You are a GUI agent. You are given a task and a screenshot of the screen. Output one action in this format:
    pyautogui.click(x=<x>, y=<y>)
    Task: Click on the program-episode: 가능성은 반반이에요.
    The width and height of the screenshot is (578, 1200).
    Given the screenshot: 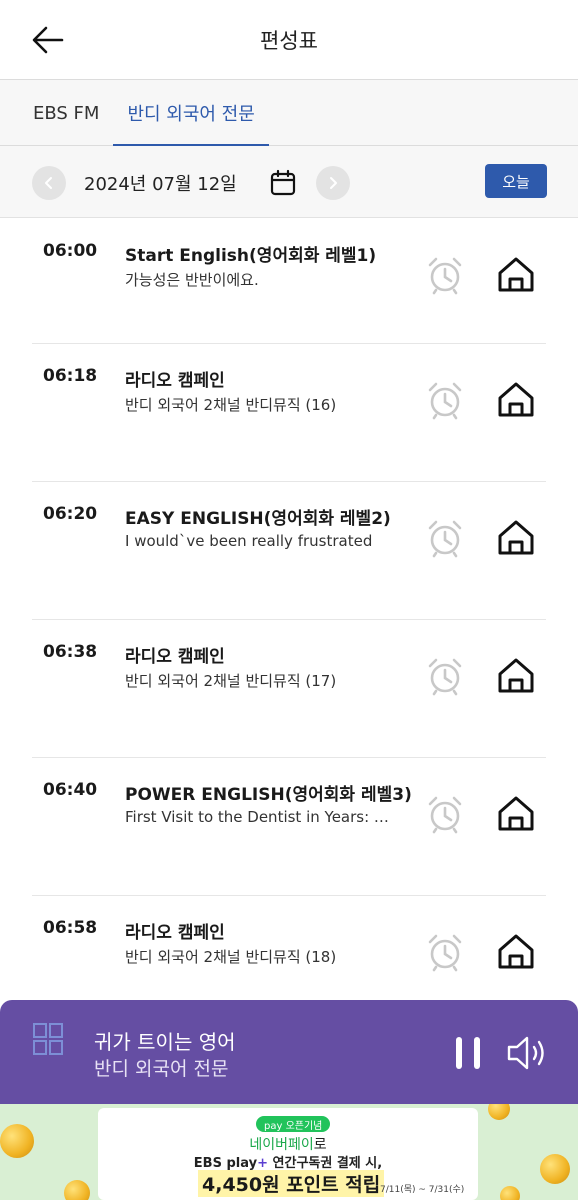 What is the action you would take?
    pyautogui.click(x=192, y=280)
    